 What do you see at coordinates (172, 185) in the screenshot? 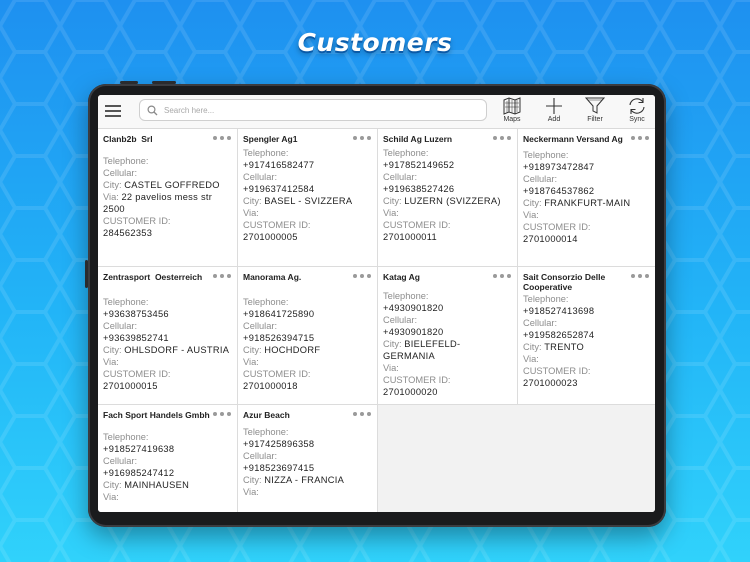
I see `city-value: CASTEL GOFFREDO` at bounding box center [172, 185].